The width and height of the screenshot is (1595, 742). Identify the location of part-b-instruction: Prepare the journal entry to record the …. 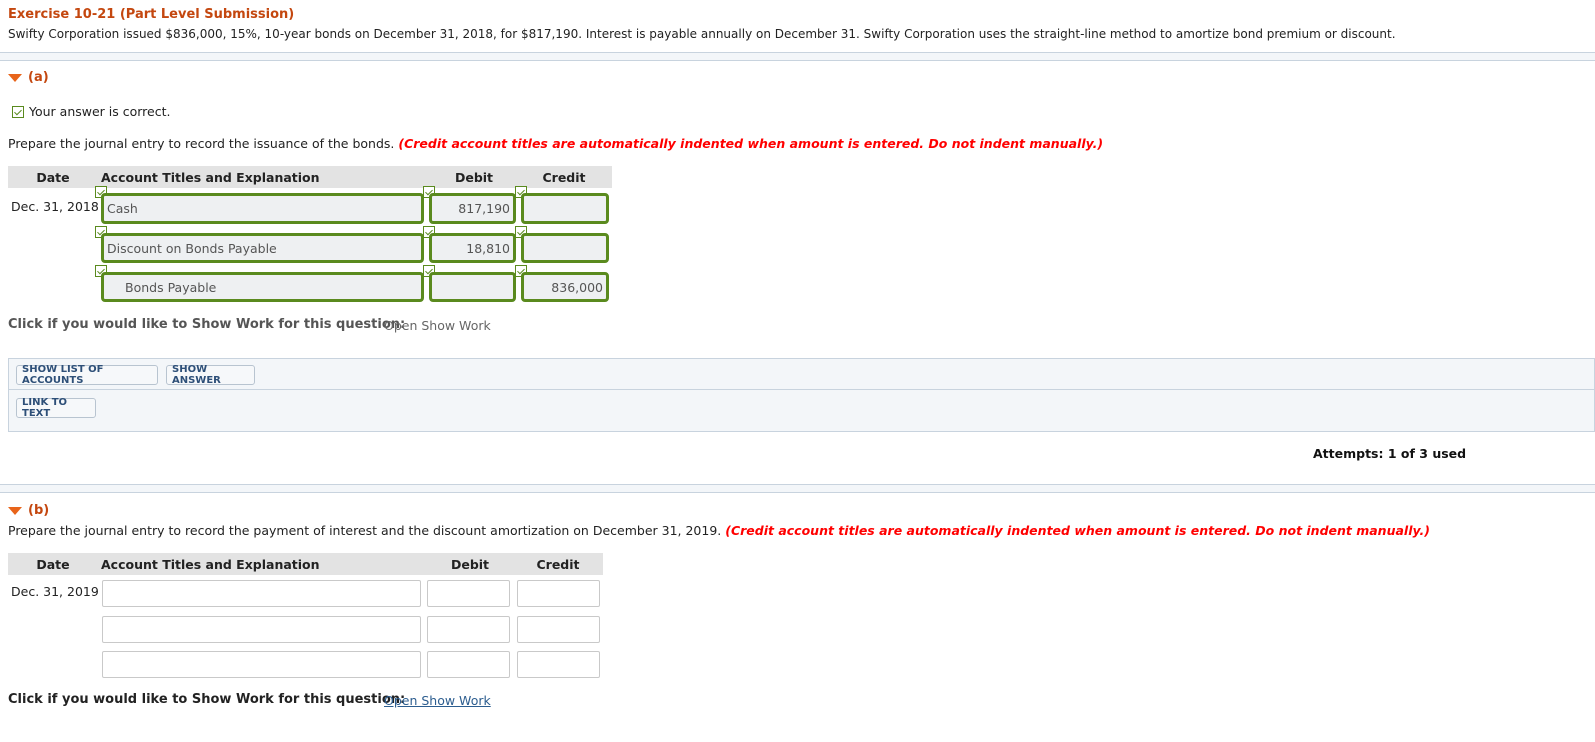
(719, 530).